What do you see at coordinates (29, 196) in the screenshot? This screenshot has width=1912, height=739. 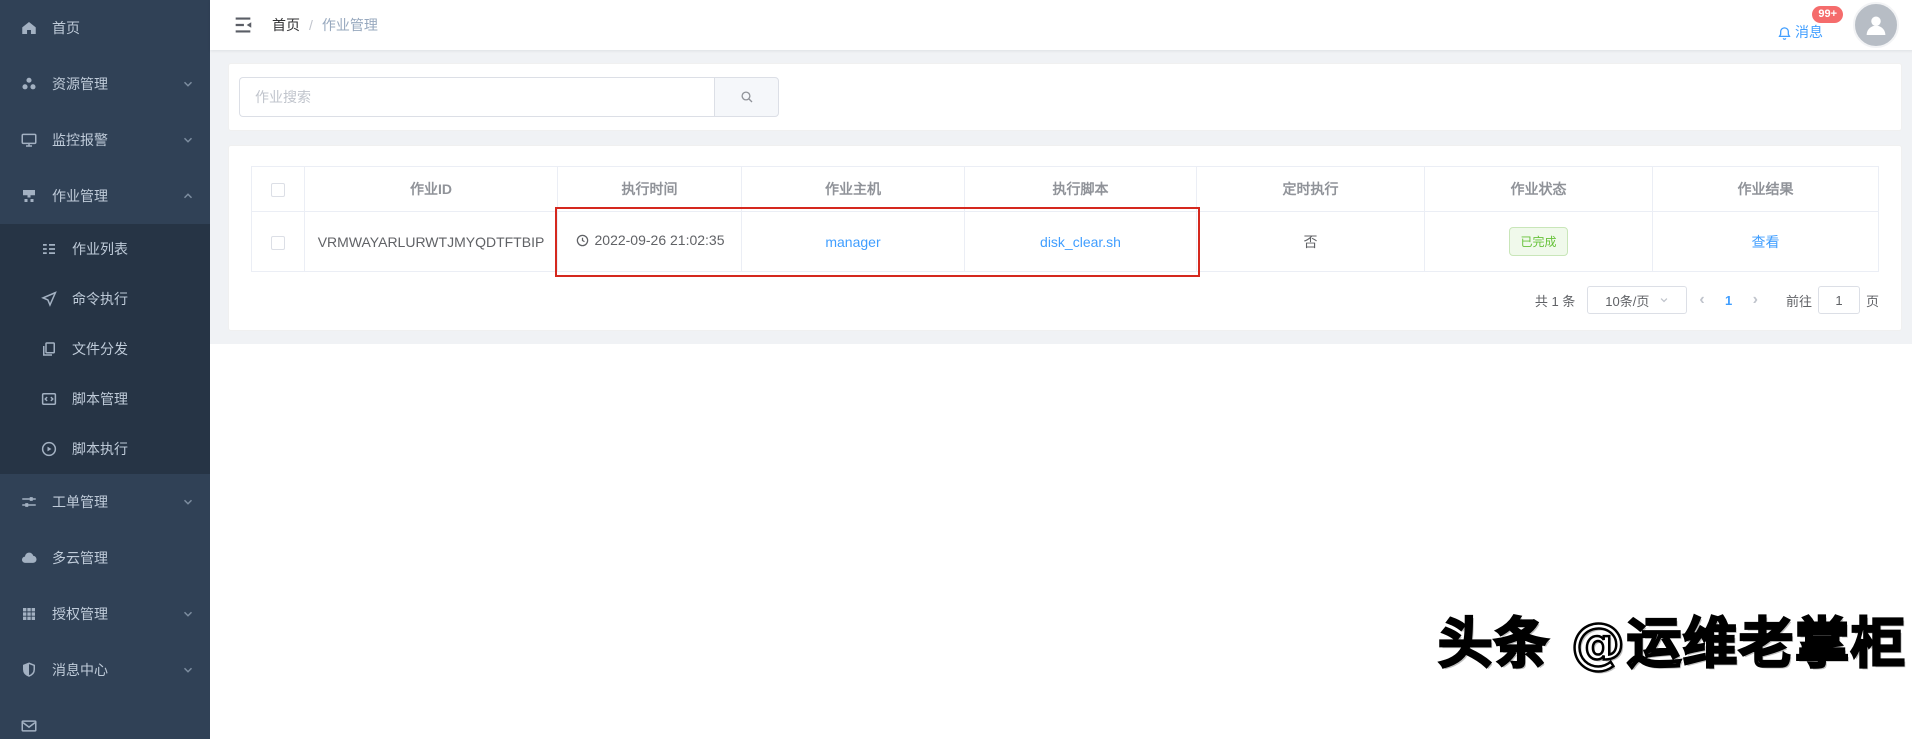 I see `job-icon` at bounding box center [29, 196].